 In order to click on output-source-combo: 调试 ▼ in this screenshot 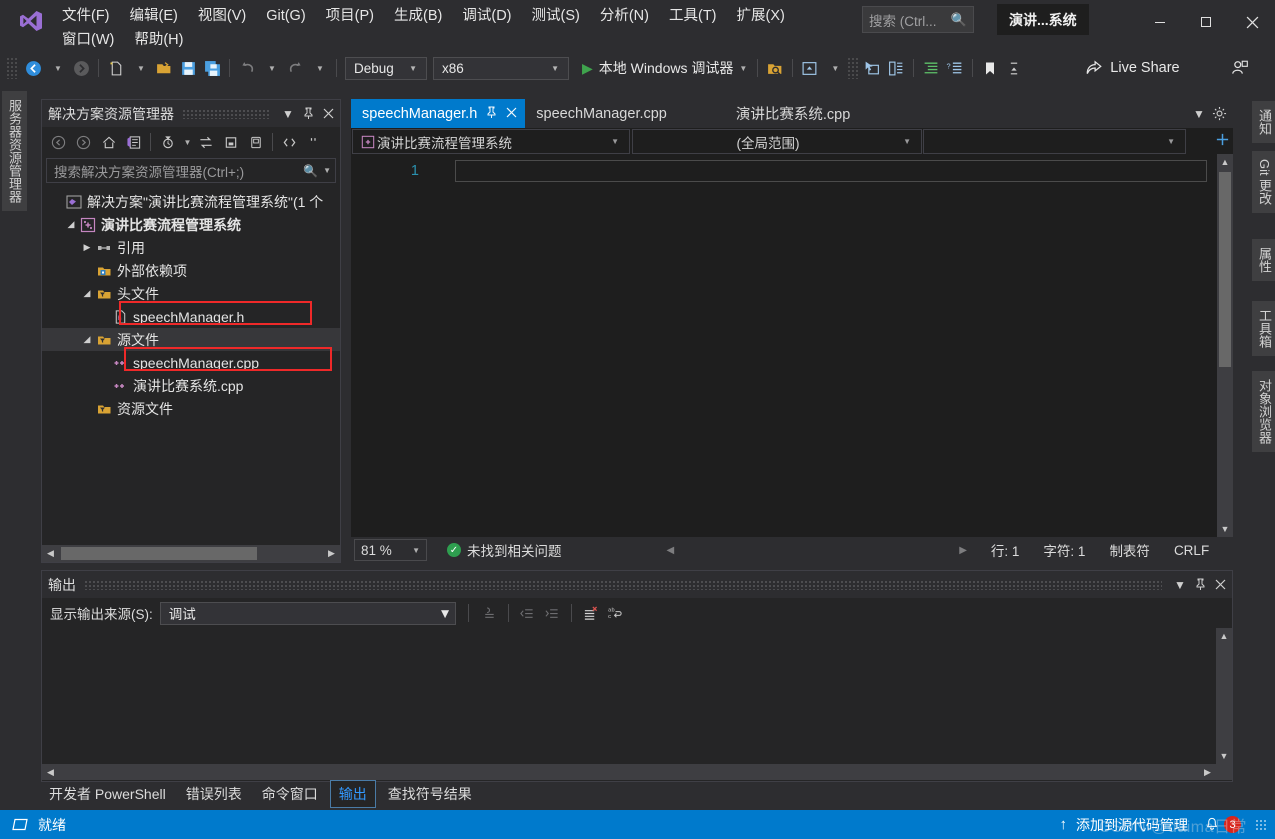, I will do `click(307, 613)`.